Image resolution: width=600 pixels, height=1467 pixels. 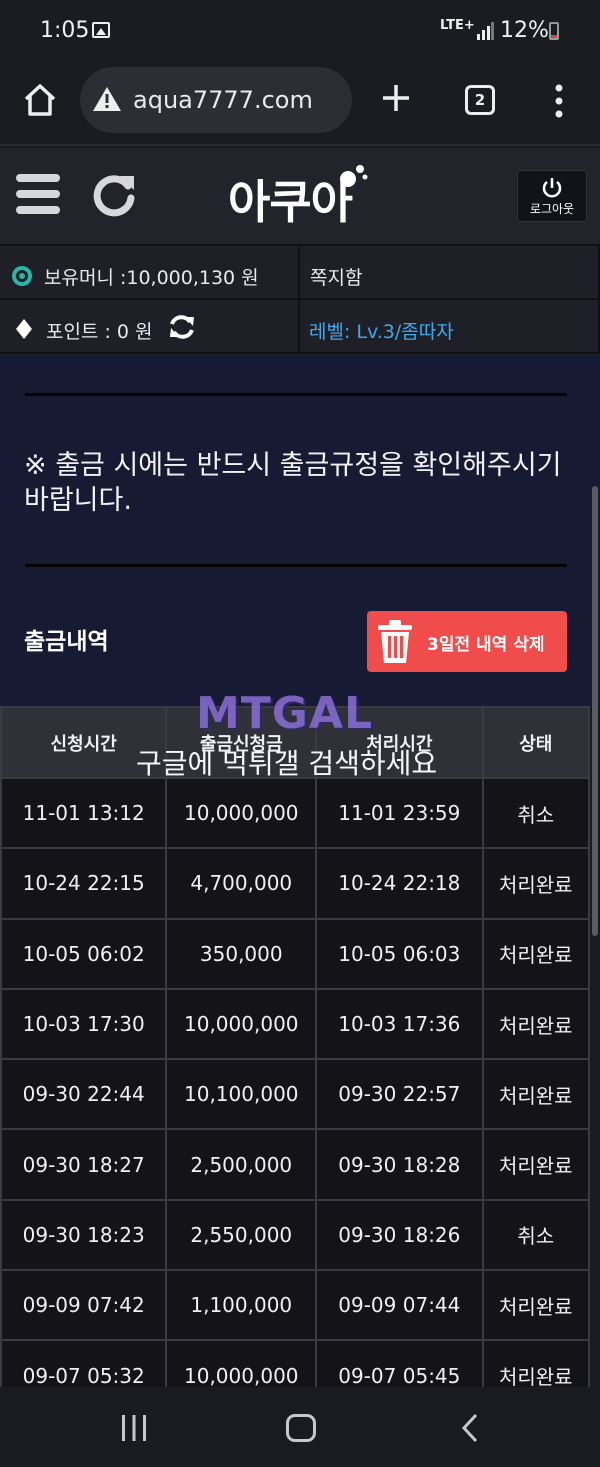 I want to click on table-row: 11-01 13:12 10,000,000 11-01 23:59 취소, so click(x=295, y=813).